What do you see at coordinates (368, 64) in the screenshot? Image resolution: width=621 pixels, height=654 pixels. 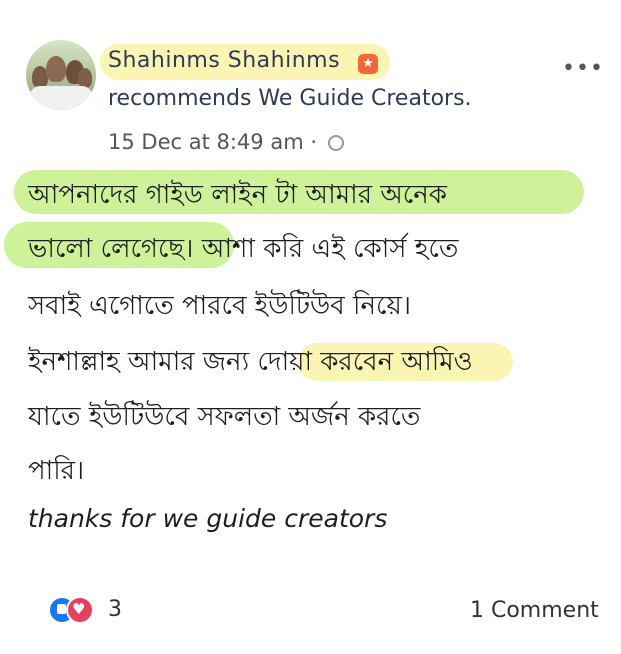 I see `top-fan-badge-icon: ★` at bounding box center [368, 64].